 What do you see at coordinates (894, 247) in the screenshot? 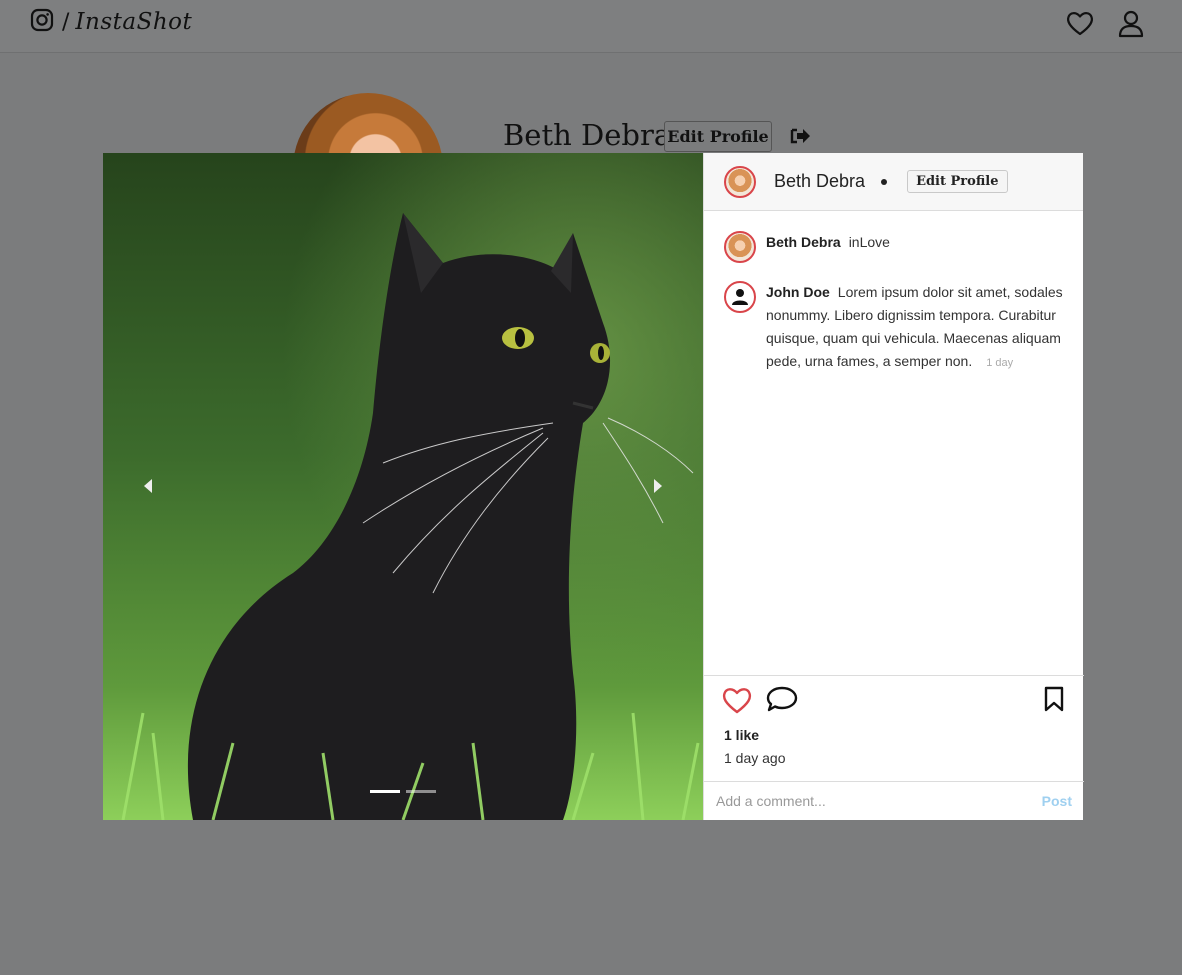
I see `comment-item: Beth Debra inLove` at bounding box center [894, 247].